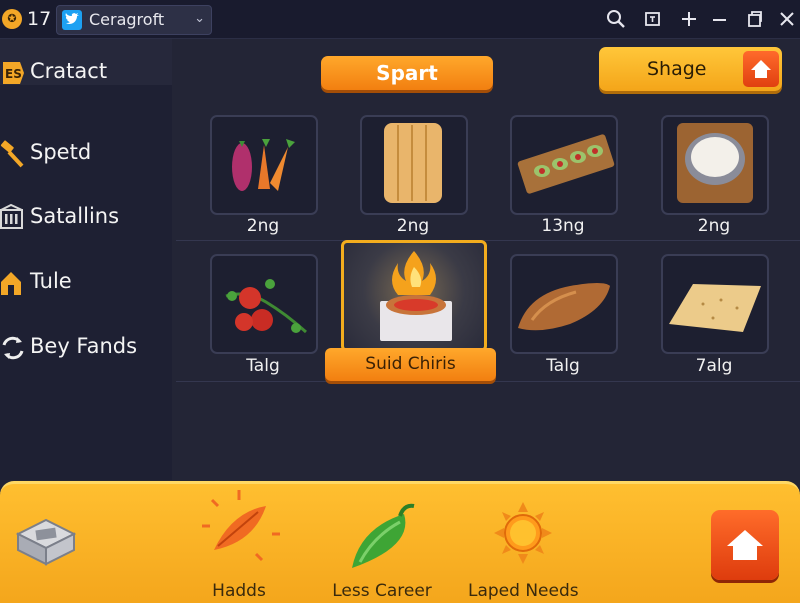 The width and height of the screenshot is (800, 603). I want to click on building-icon, so click(13, 217).